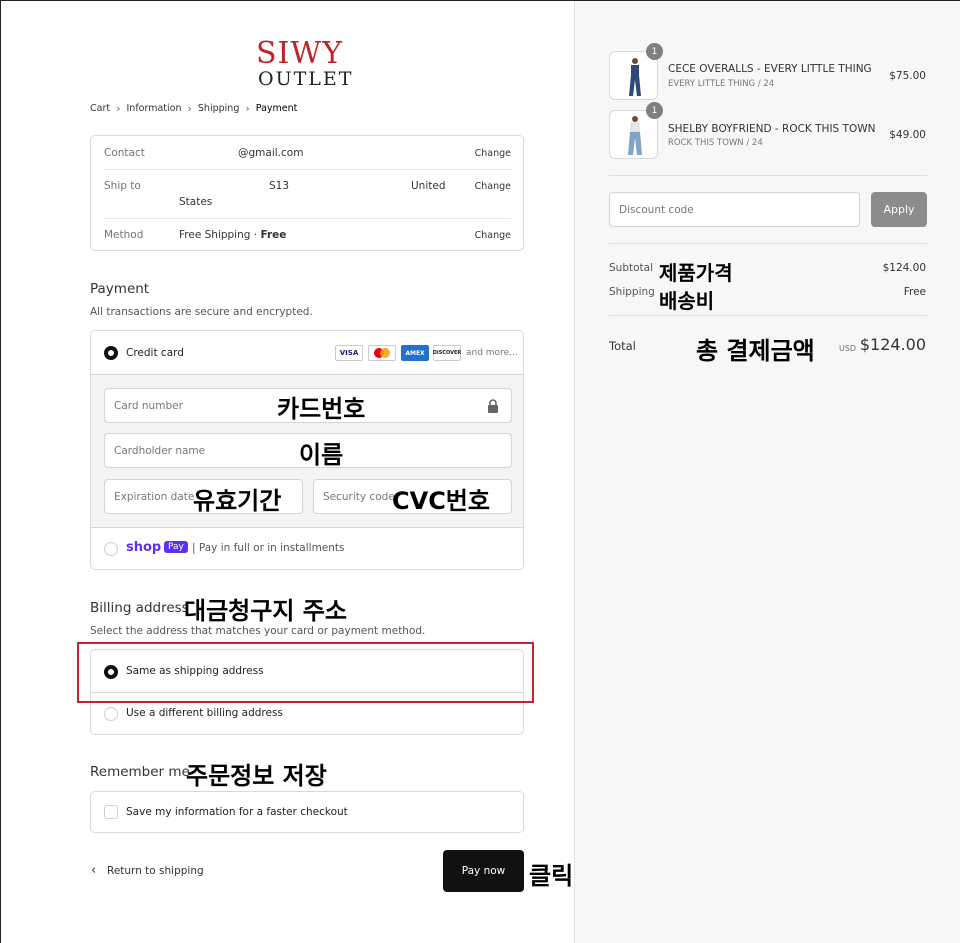  Describe the element at coordinates (359, 497) in the screenshot. I see `security-code-placeholder: Security code` at that location.